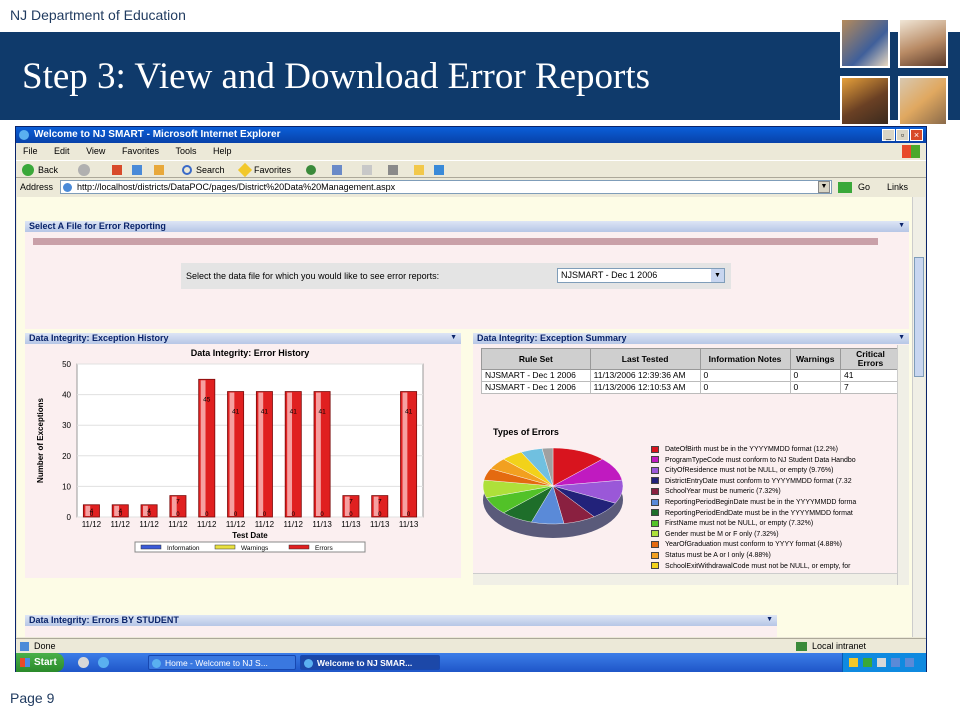 The width and height of the screenshot is (960, 720). What do you see at coordinates (393, 170) in the screenshot?
I see `print-icon` at bounding box center [393, 170].